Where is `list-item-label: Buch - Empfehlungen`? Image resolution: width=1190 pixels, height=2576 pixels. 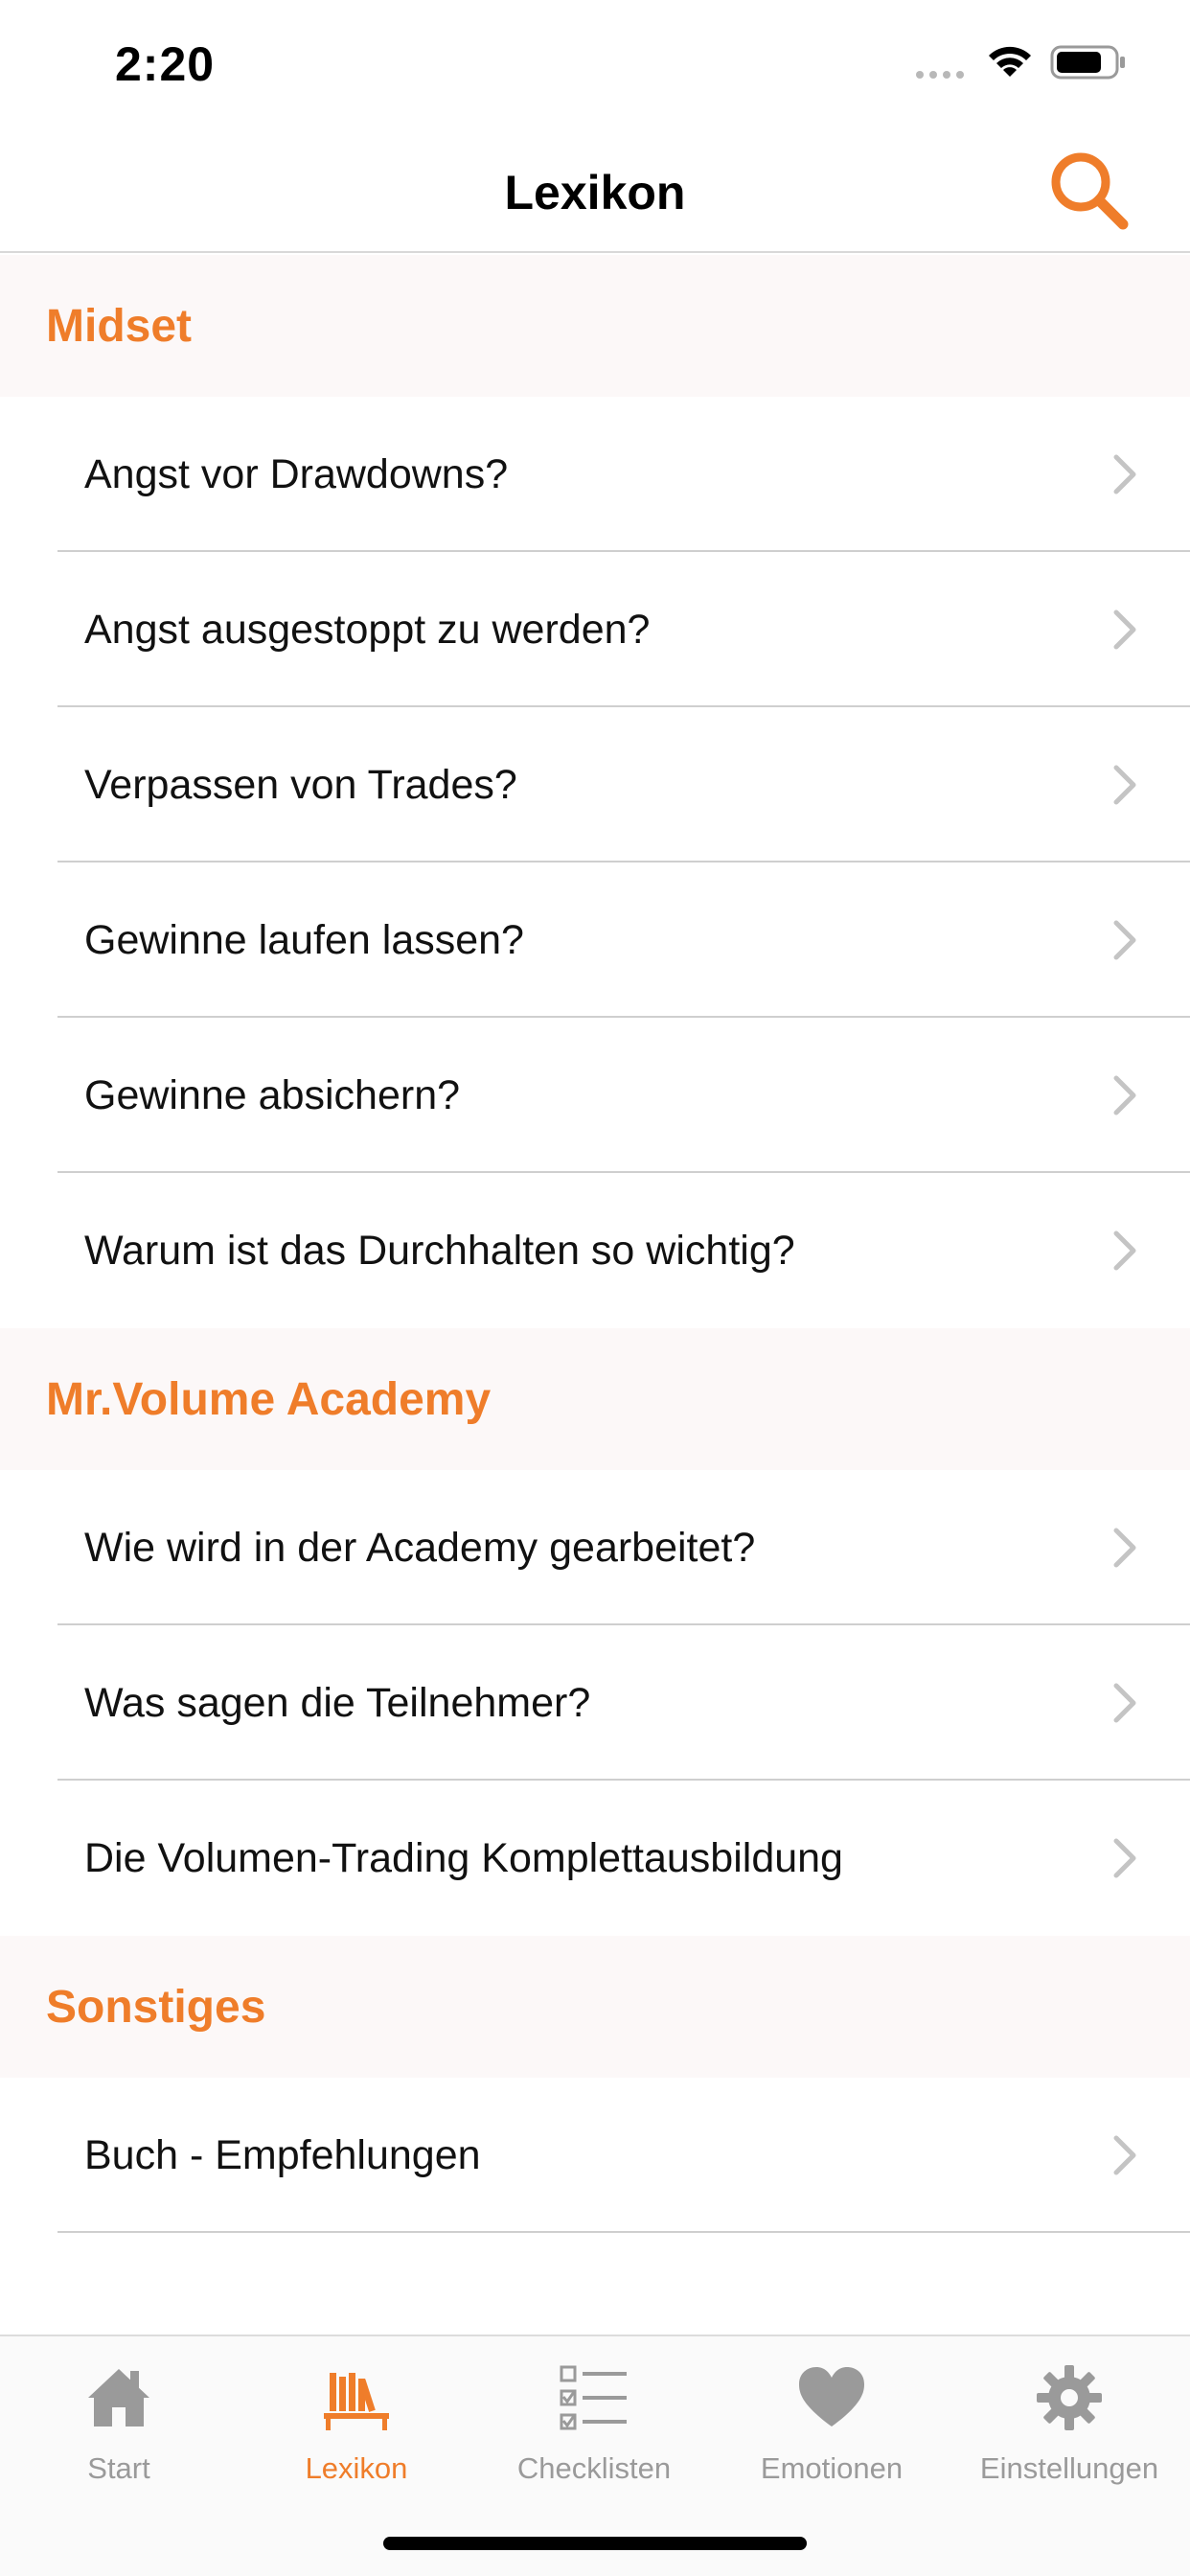 list-item-label: Buch - Empfehlungen is located at coordinates (282, 2154).